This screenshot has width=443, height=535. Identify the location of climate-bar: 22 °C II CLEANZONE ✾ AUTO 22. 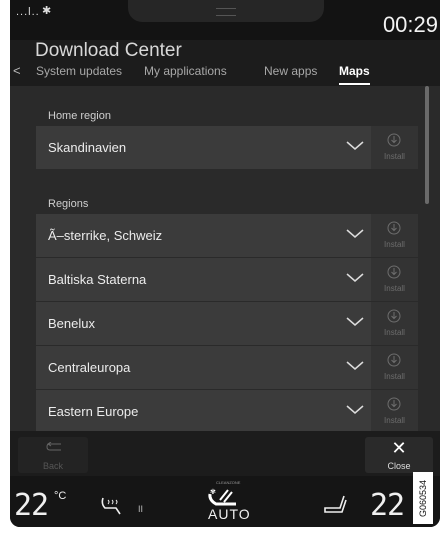
(225, 501).